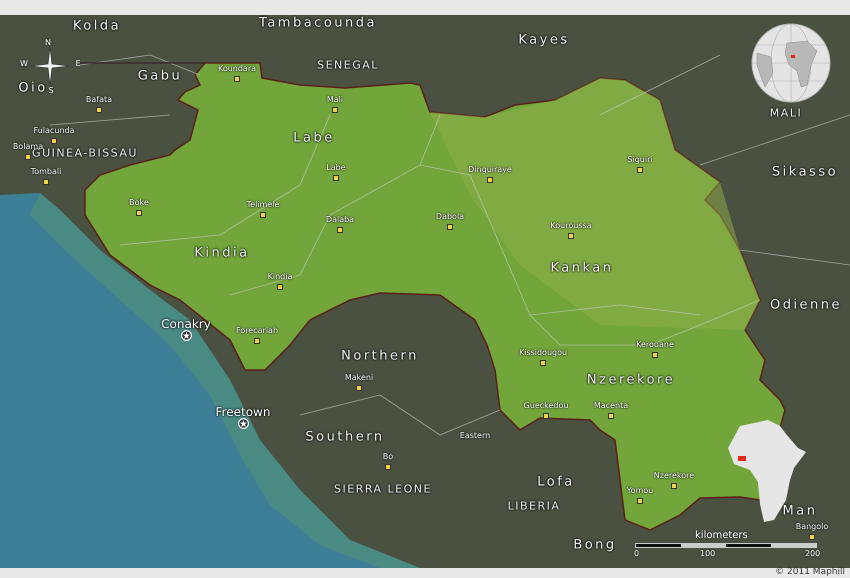 The width and height of the screenshot is (850, 578). Describe the element at coordinates (631, 380) in the screenshot. I see `region-label: Nzerekore` at that location.